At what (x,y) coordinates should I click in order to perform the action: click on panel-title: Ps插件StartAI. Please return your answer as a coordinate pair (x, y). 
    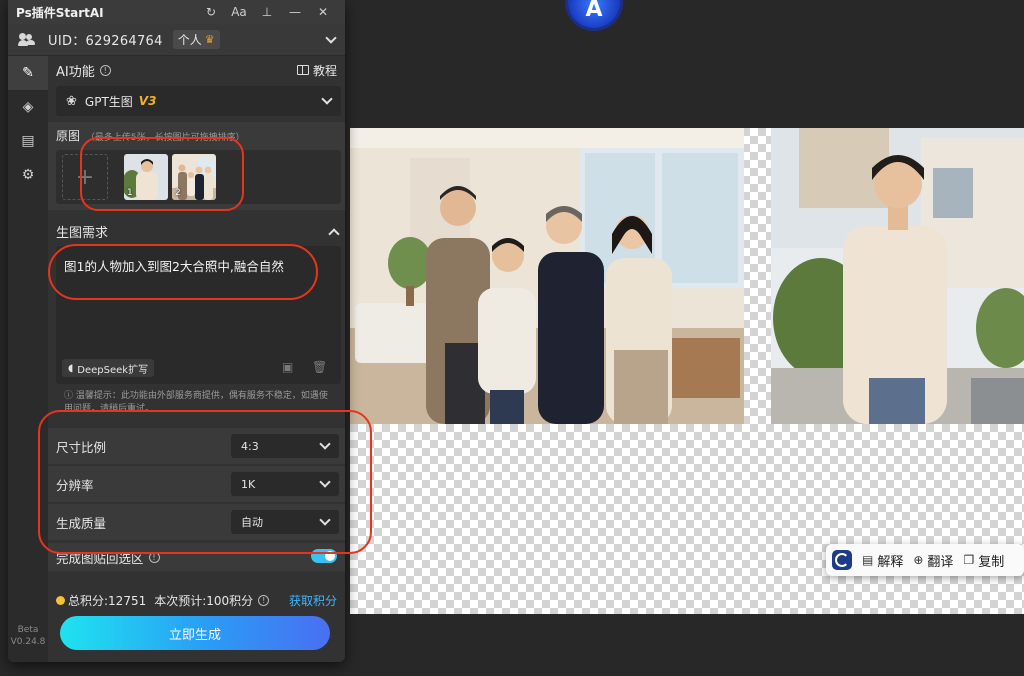
    Looking at the image, I should click on (60, 12).